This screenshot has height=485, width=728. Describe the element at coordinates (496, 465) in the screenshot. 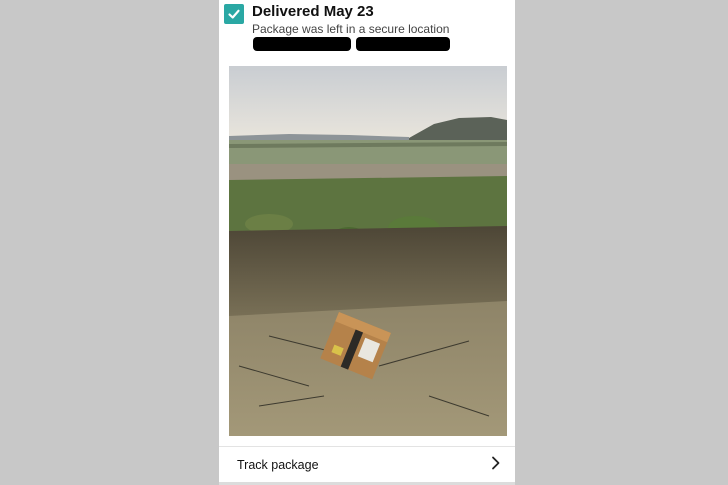

I see `chevron-right-icon` at that location.